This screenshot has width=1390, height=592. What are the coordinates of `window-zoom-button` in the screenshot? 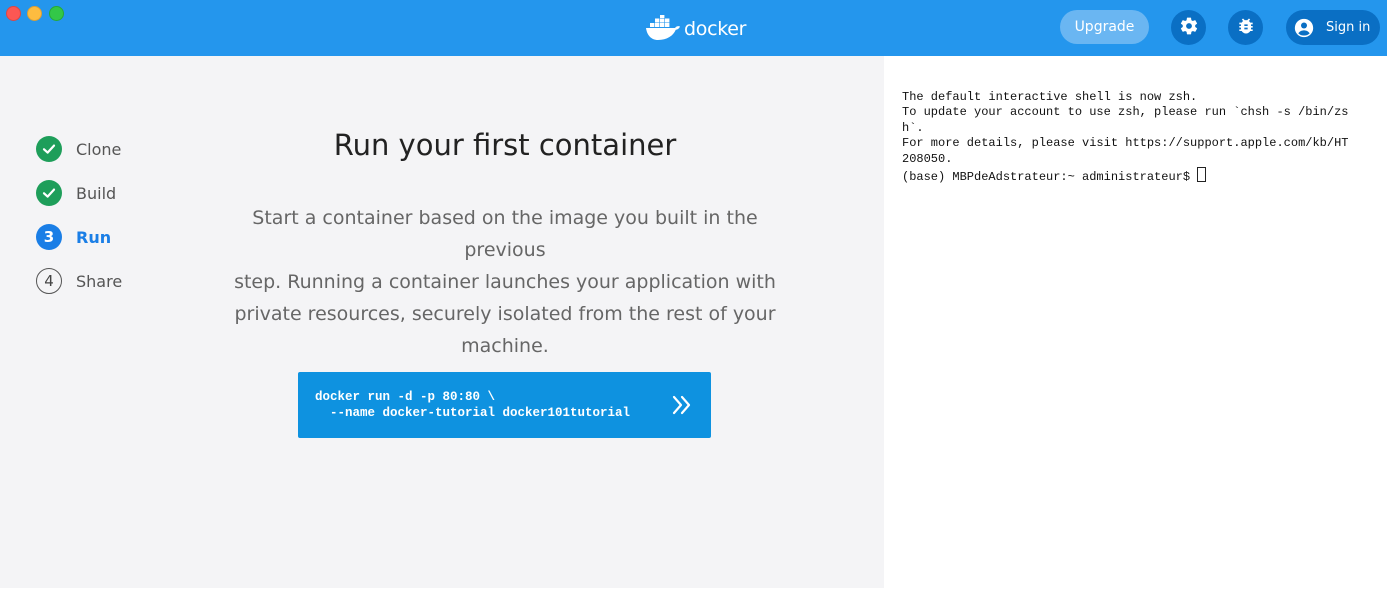 It's located at (56, 13).